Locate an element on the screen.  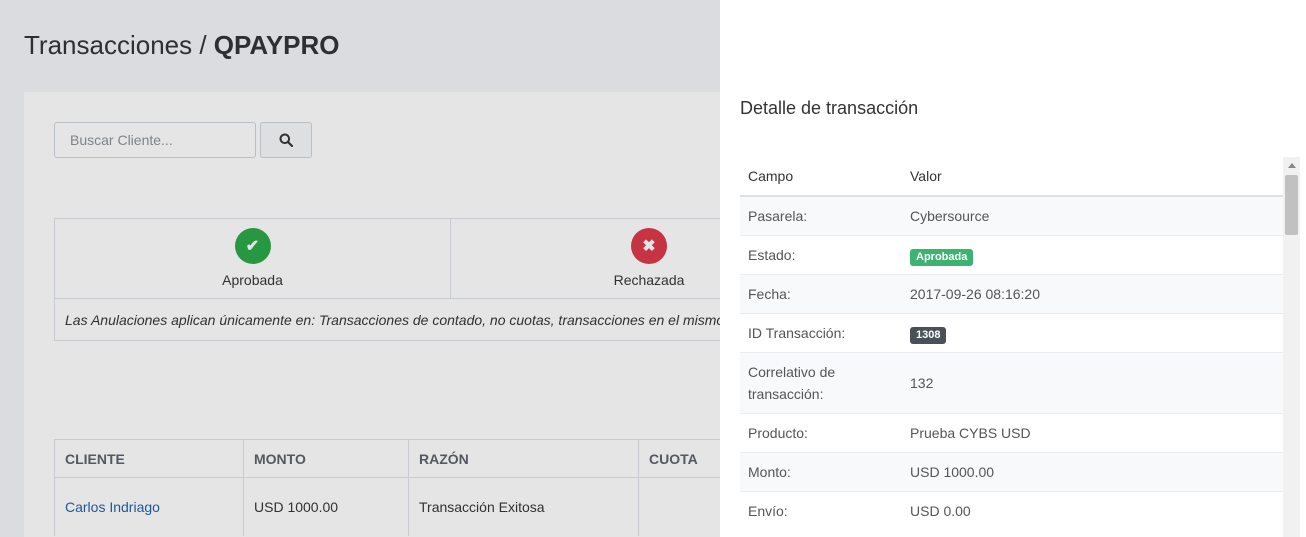
scroll-up-arrow-icon is located at coordinates (1291, 165).